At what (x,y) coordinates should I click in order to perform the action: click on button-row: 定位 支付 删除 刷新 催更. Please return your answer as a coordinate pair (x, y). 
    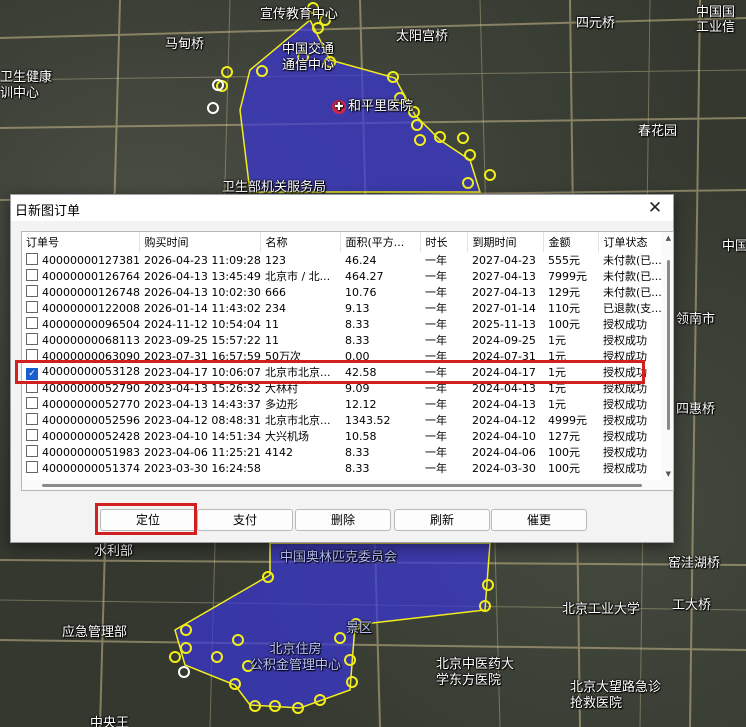
    Looking at the image, I should click on (342, 520).